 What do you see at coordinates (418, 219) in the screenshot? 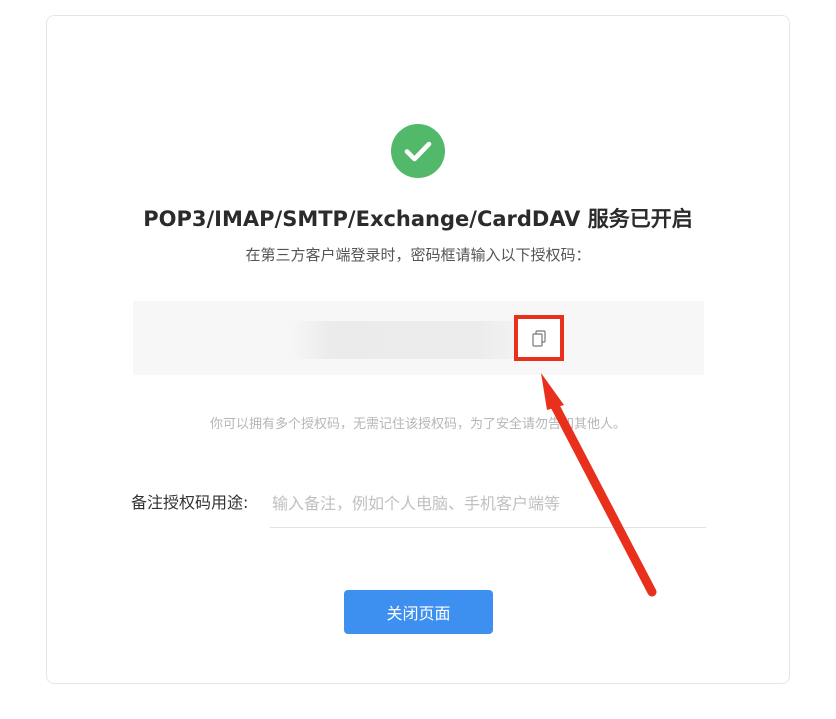
I see `page-title: POP3/IMAP/SMTP/Exchange/CardDAV 服务已开启` at bounding box center [418, 219].